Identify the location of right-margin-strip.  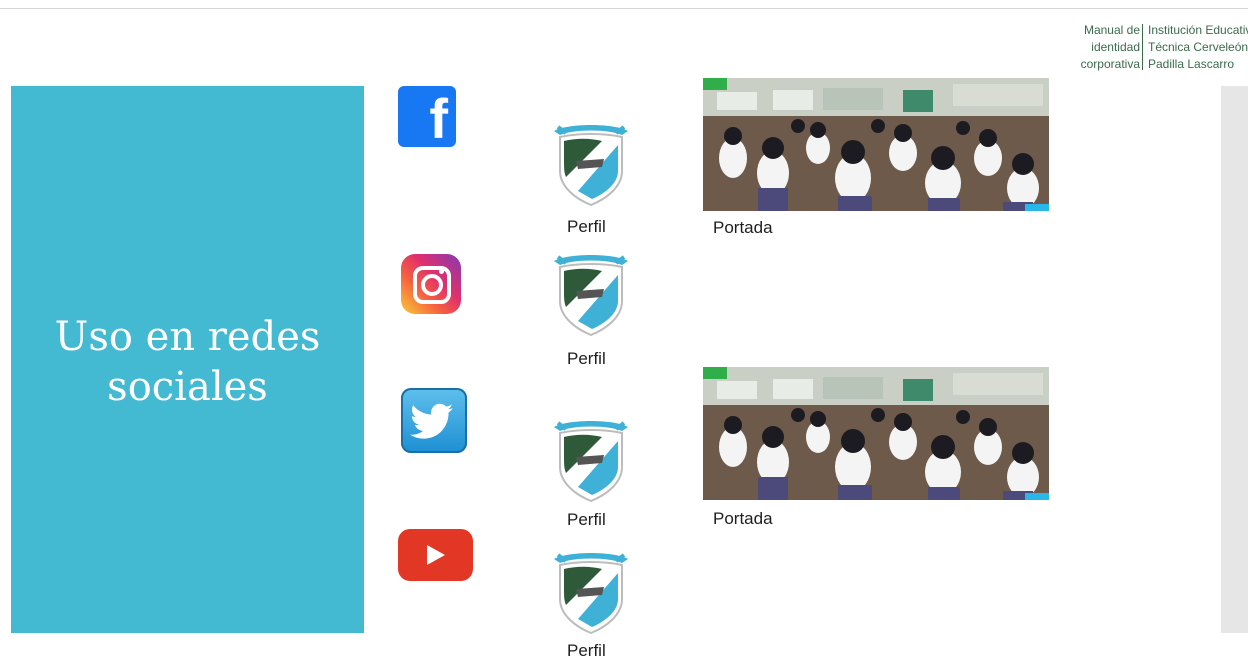
(1234, 359).